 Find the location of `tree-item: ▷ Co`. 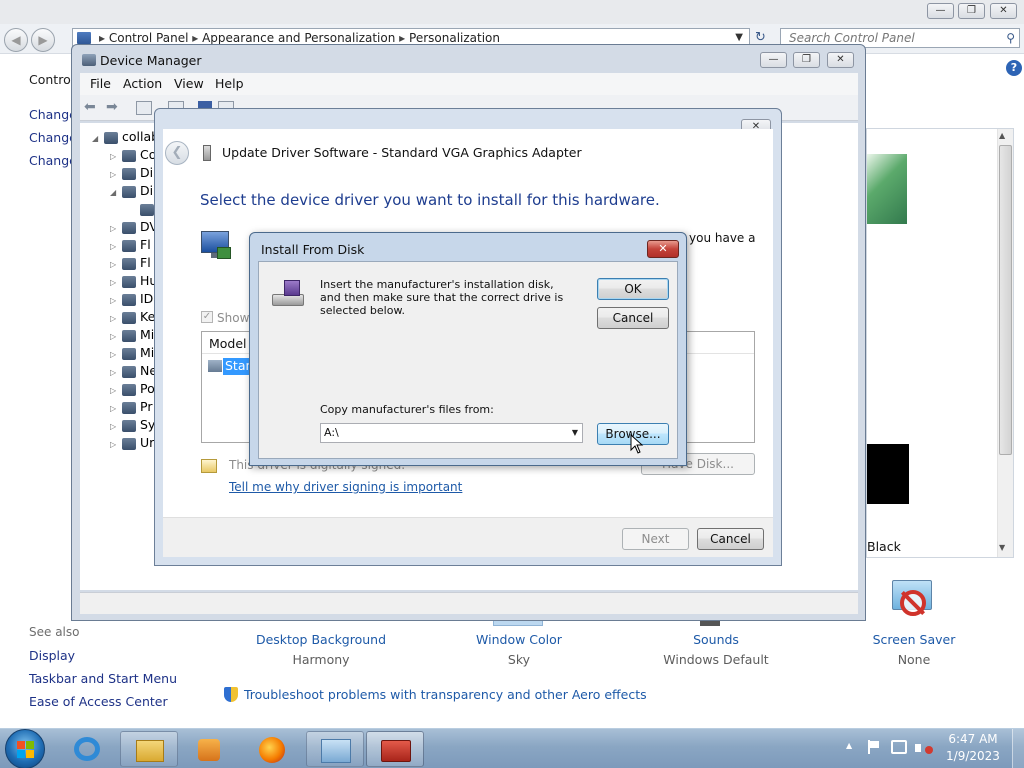

tree-item: ▷ Co is located at coordinates (133, 156).